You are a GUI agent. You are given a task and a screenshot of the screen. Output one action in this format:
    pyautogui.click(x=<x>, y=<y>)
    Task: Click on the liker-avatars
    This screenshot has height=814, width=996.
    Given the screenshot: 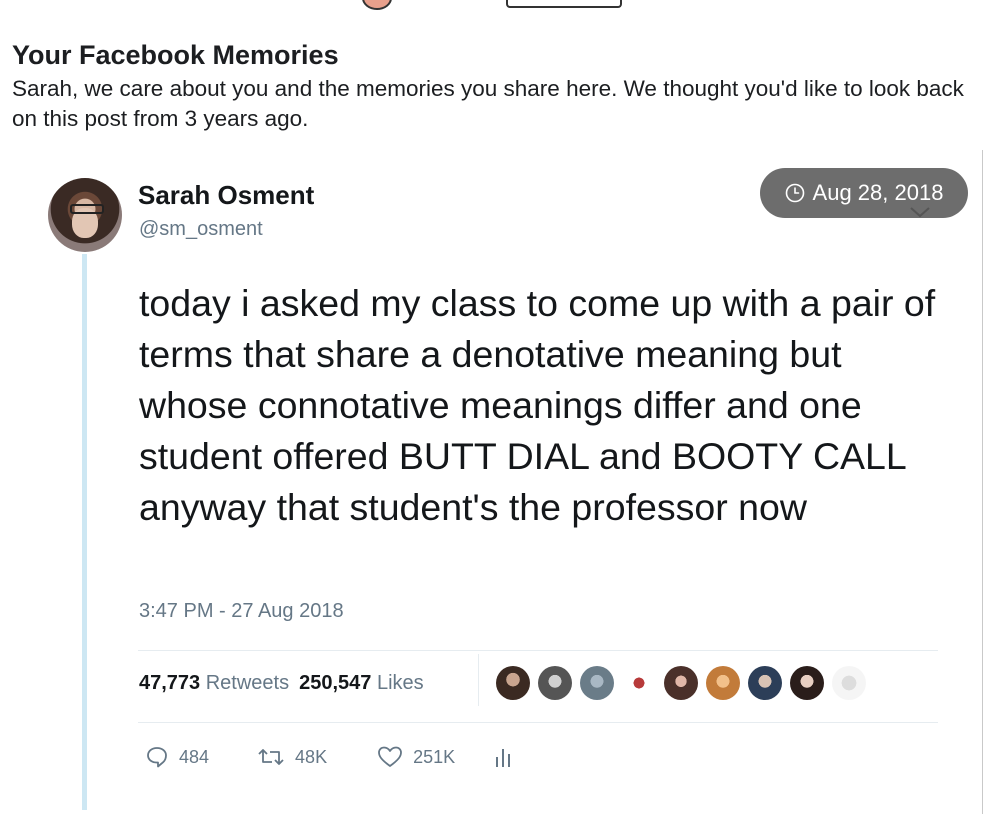 What is the action you would take?
    pyautogui.click(x=681, y=683)
    